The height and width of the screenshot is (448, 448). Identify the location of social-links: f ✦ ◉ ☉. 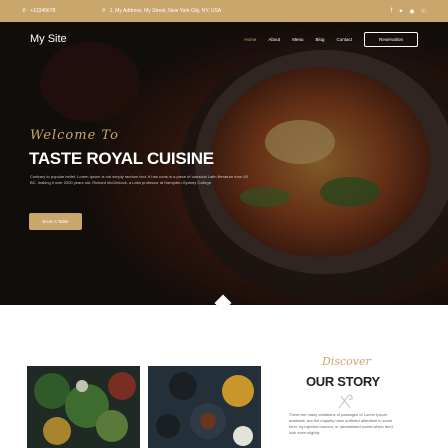
(408, 11).